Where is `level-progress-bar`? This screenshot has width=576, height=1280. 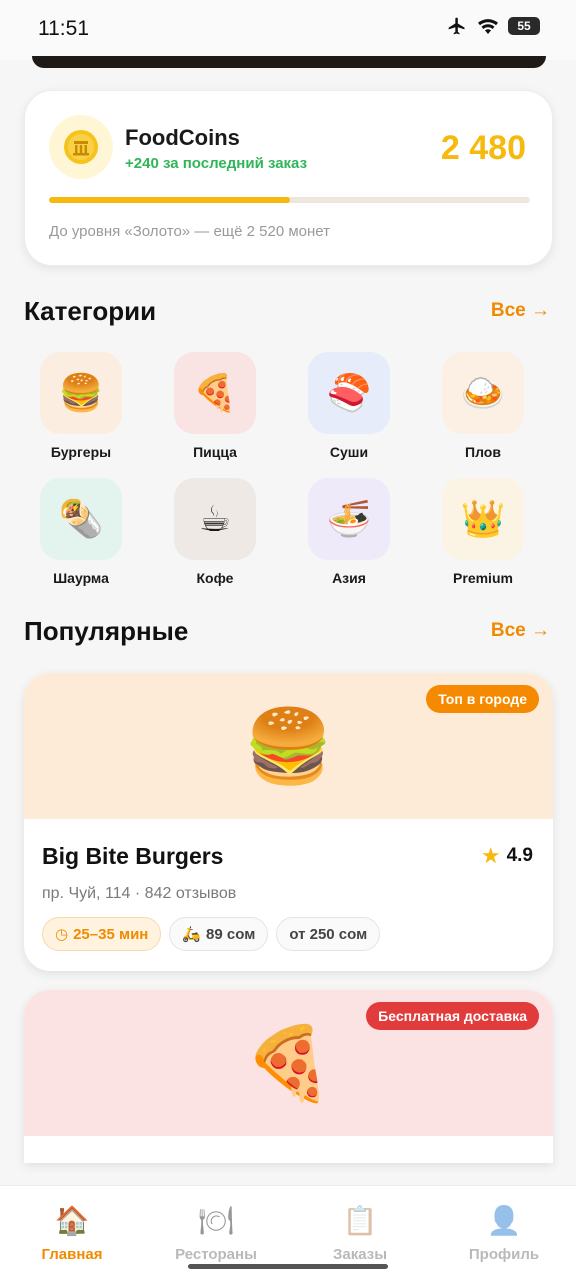
level-progress-bar is located at coordinates (289, 200).